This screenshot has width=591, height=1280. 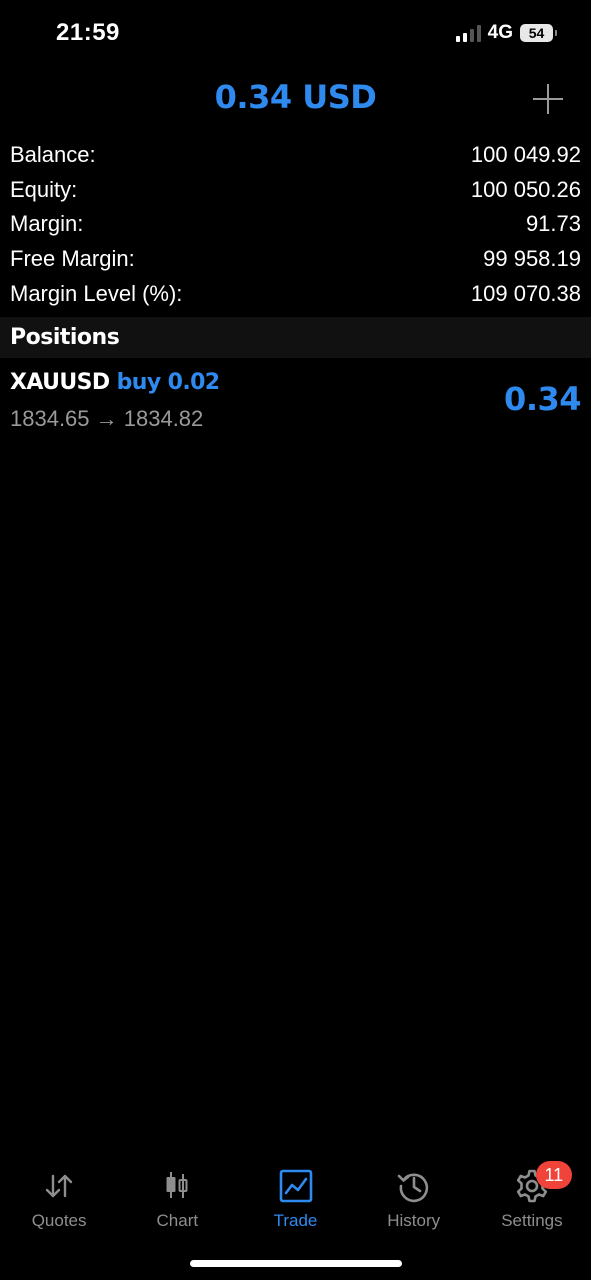 I want to click on tab-label: Settings, so click(x=532, y=1220).